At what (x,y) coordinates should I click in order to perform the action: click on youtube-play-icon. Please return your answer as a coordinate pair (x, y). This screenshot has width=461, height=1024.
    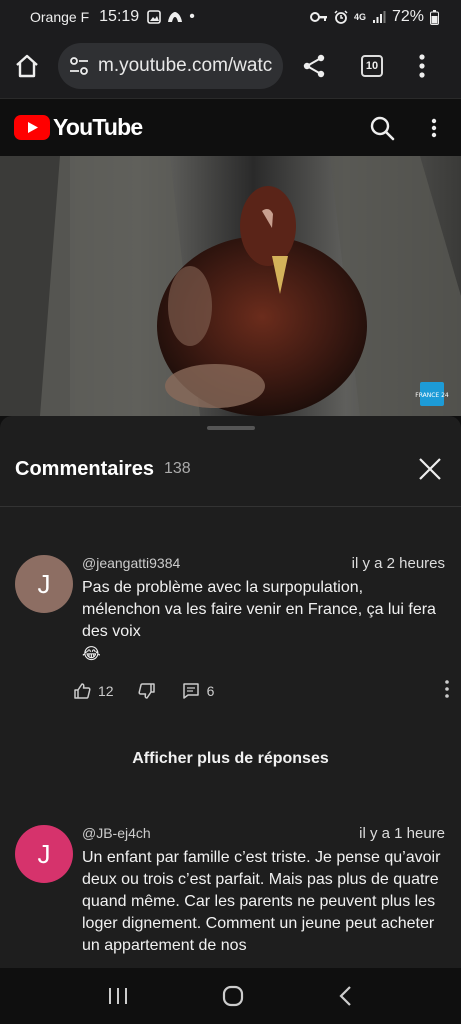
    Looking at the image, I should click on (32, 127).